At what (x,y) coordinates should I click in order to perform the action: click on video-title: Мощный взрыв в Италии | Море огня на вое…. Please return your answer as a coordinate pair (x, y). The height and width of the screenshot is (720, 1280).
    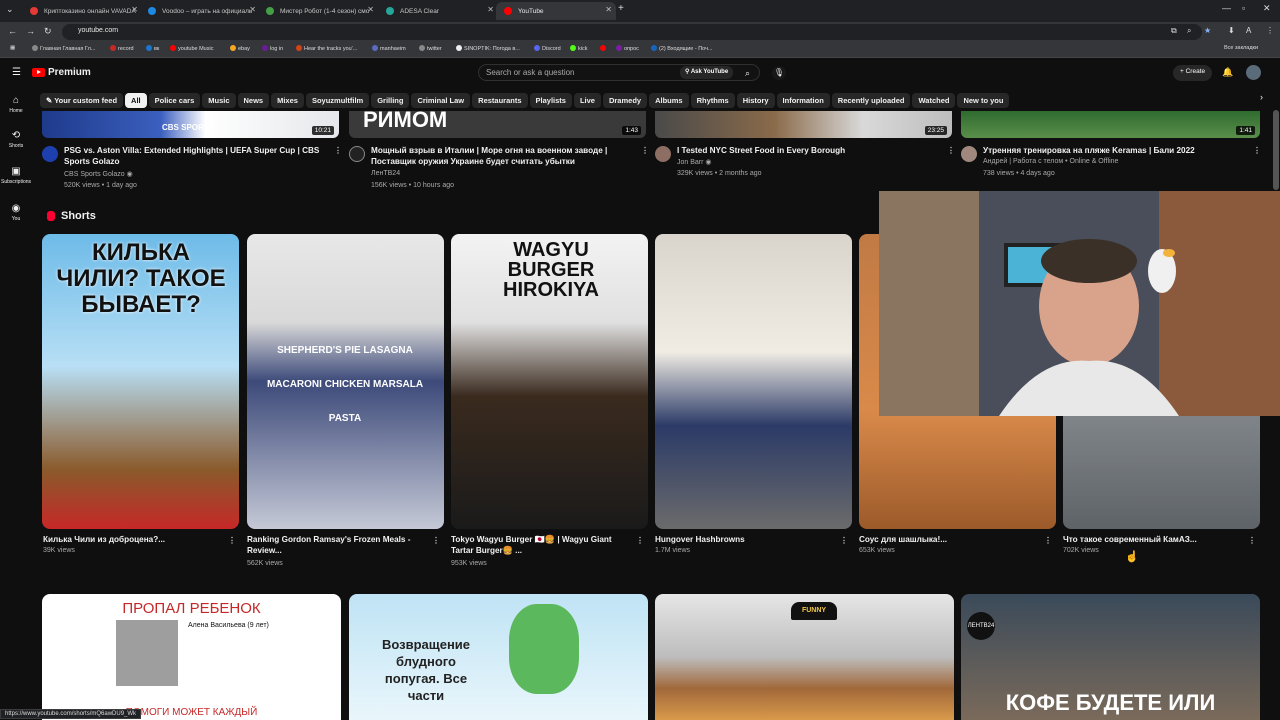
    Looking at the image, I should click on (489, 156).